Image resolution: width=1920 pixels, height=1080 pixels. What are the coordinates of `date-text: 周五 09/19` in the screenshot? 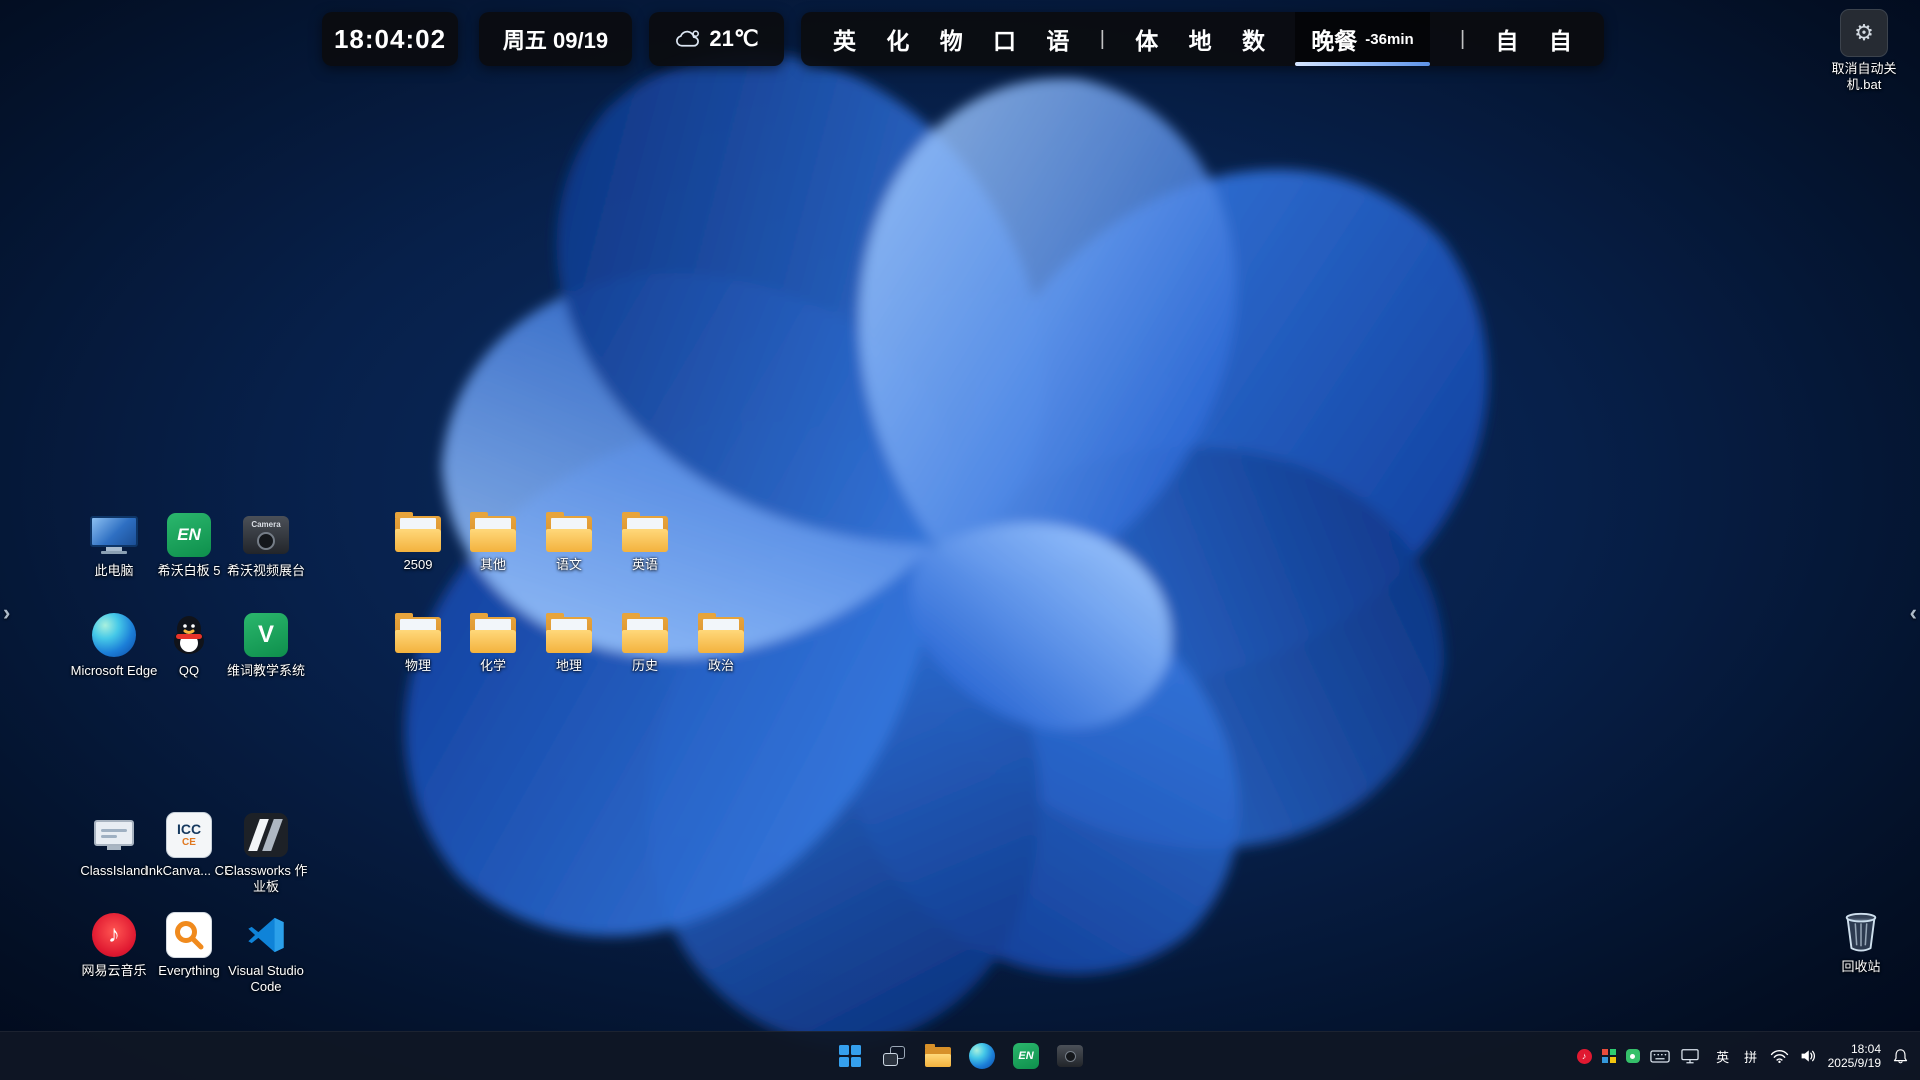 It's located at (555, 40).